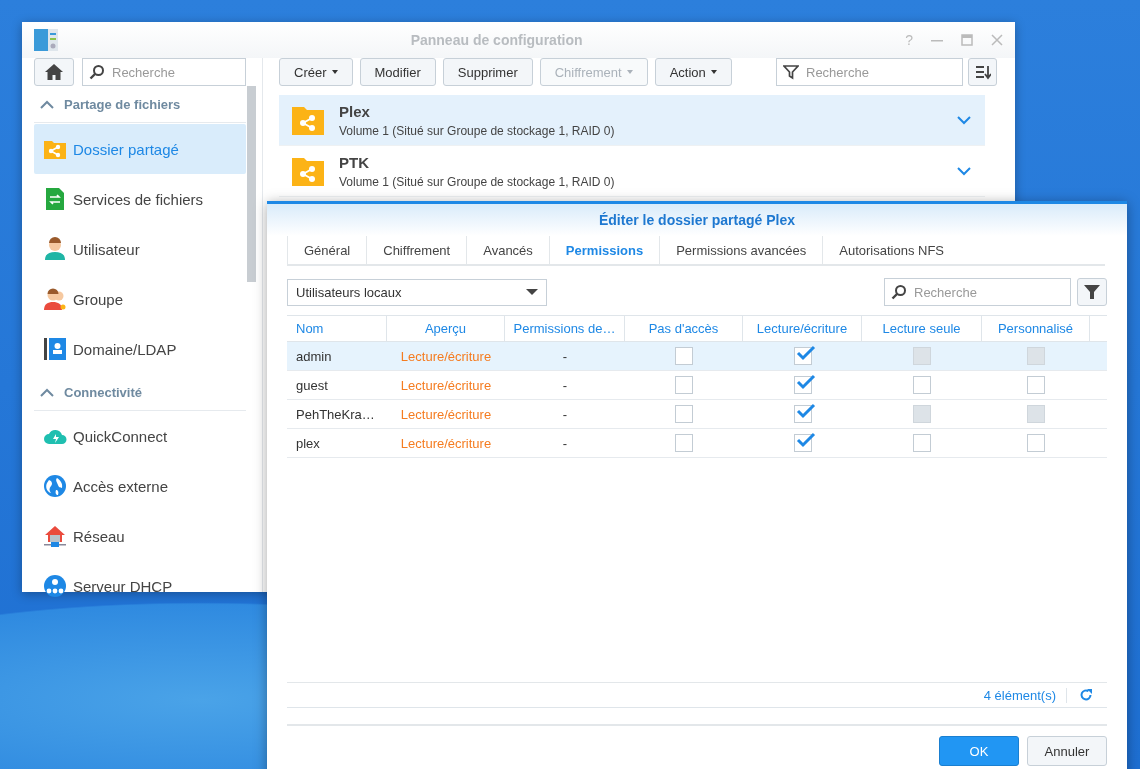  Describe the element at coordinates (55, 486) in the screenshot. I see `globe-icon` at that location.